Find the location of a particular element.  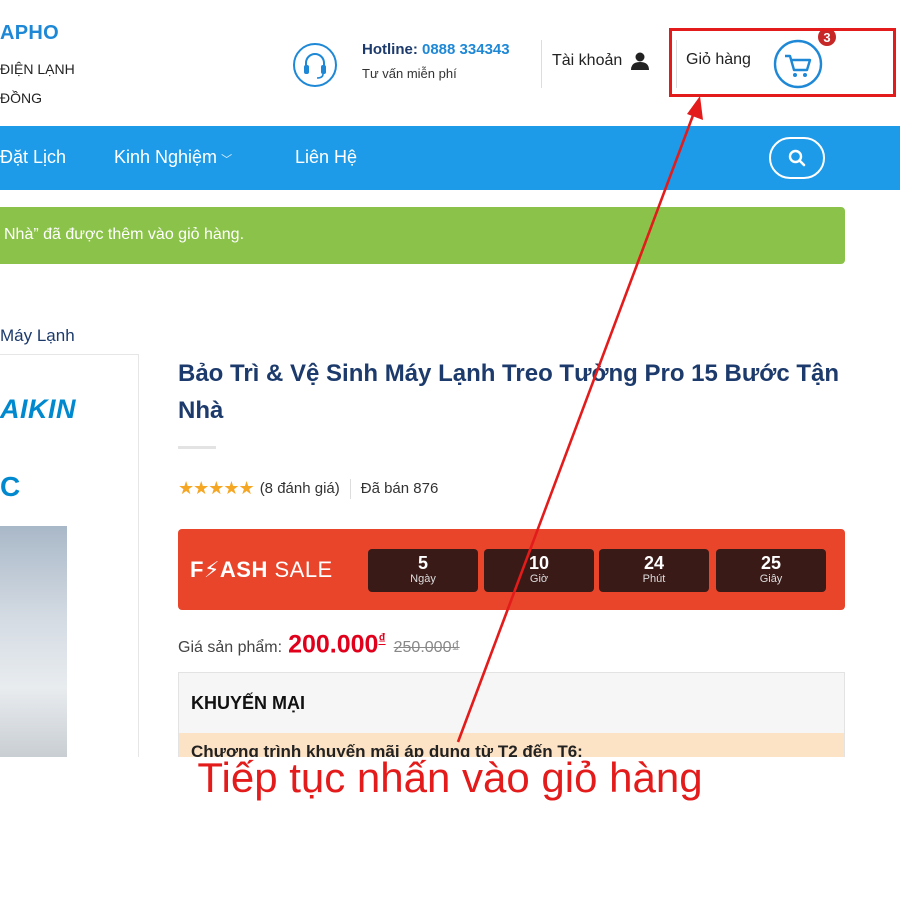

countdown-seconds: 25 Giây is located at coordinates (771, 570).